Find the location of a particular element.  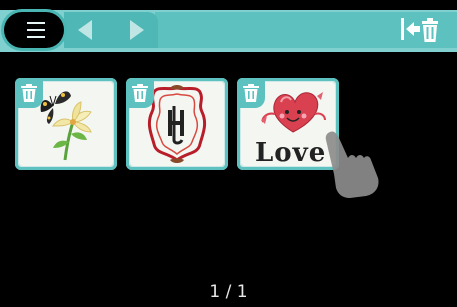

touch-hand-cursor-icon is located at coordinates (352, 164).